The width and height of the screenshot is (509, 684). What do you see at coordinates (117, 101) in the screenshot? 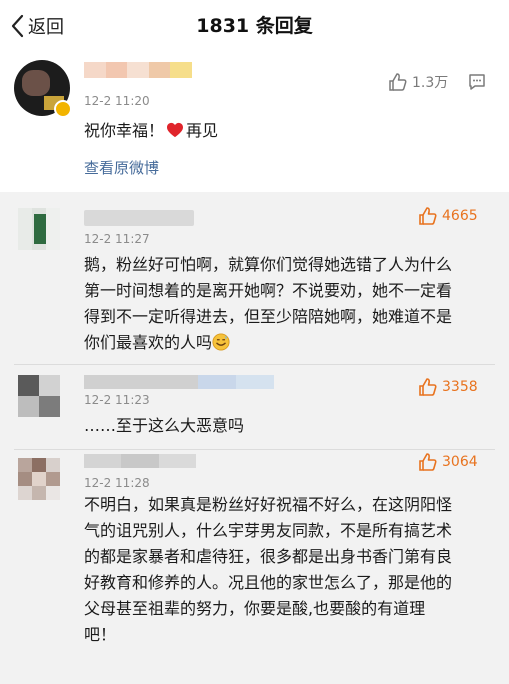
I see `comment-time: 12-2 11:20` at bounding box center [117, 101].